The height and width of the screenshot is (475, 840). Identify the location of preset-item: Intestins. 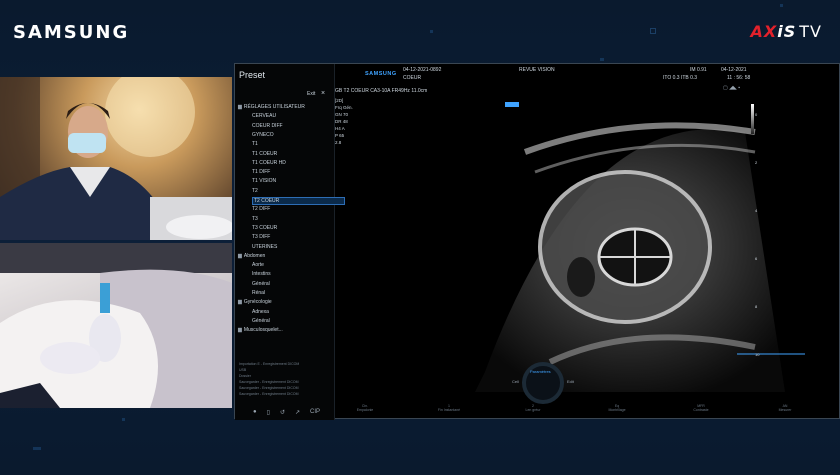
(261, 274).